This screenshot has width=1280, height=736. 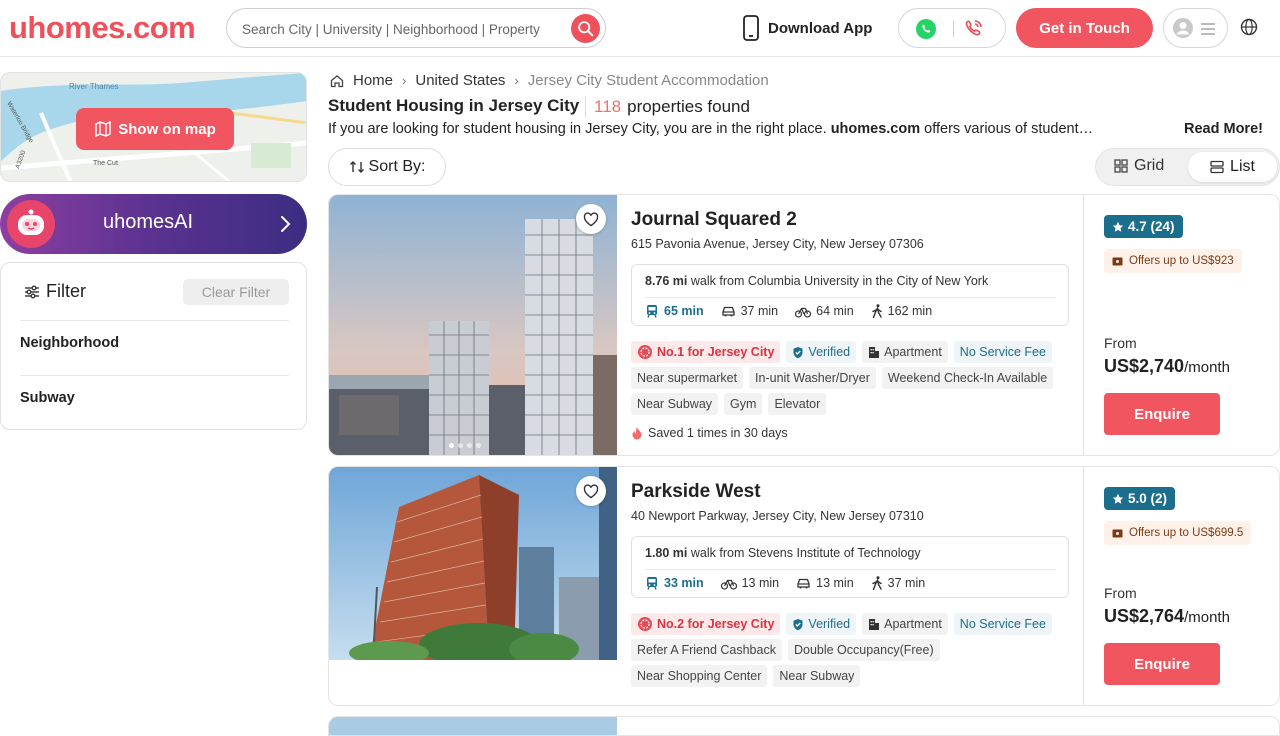 What do you see at coordinates (69, 343) in the screenshot?
I see `filter-neighborhood: Neighborhood` at bounding box center [69, 343].